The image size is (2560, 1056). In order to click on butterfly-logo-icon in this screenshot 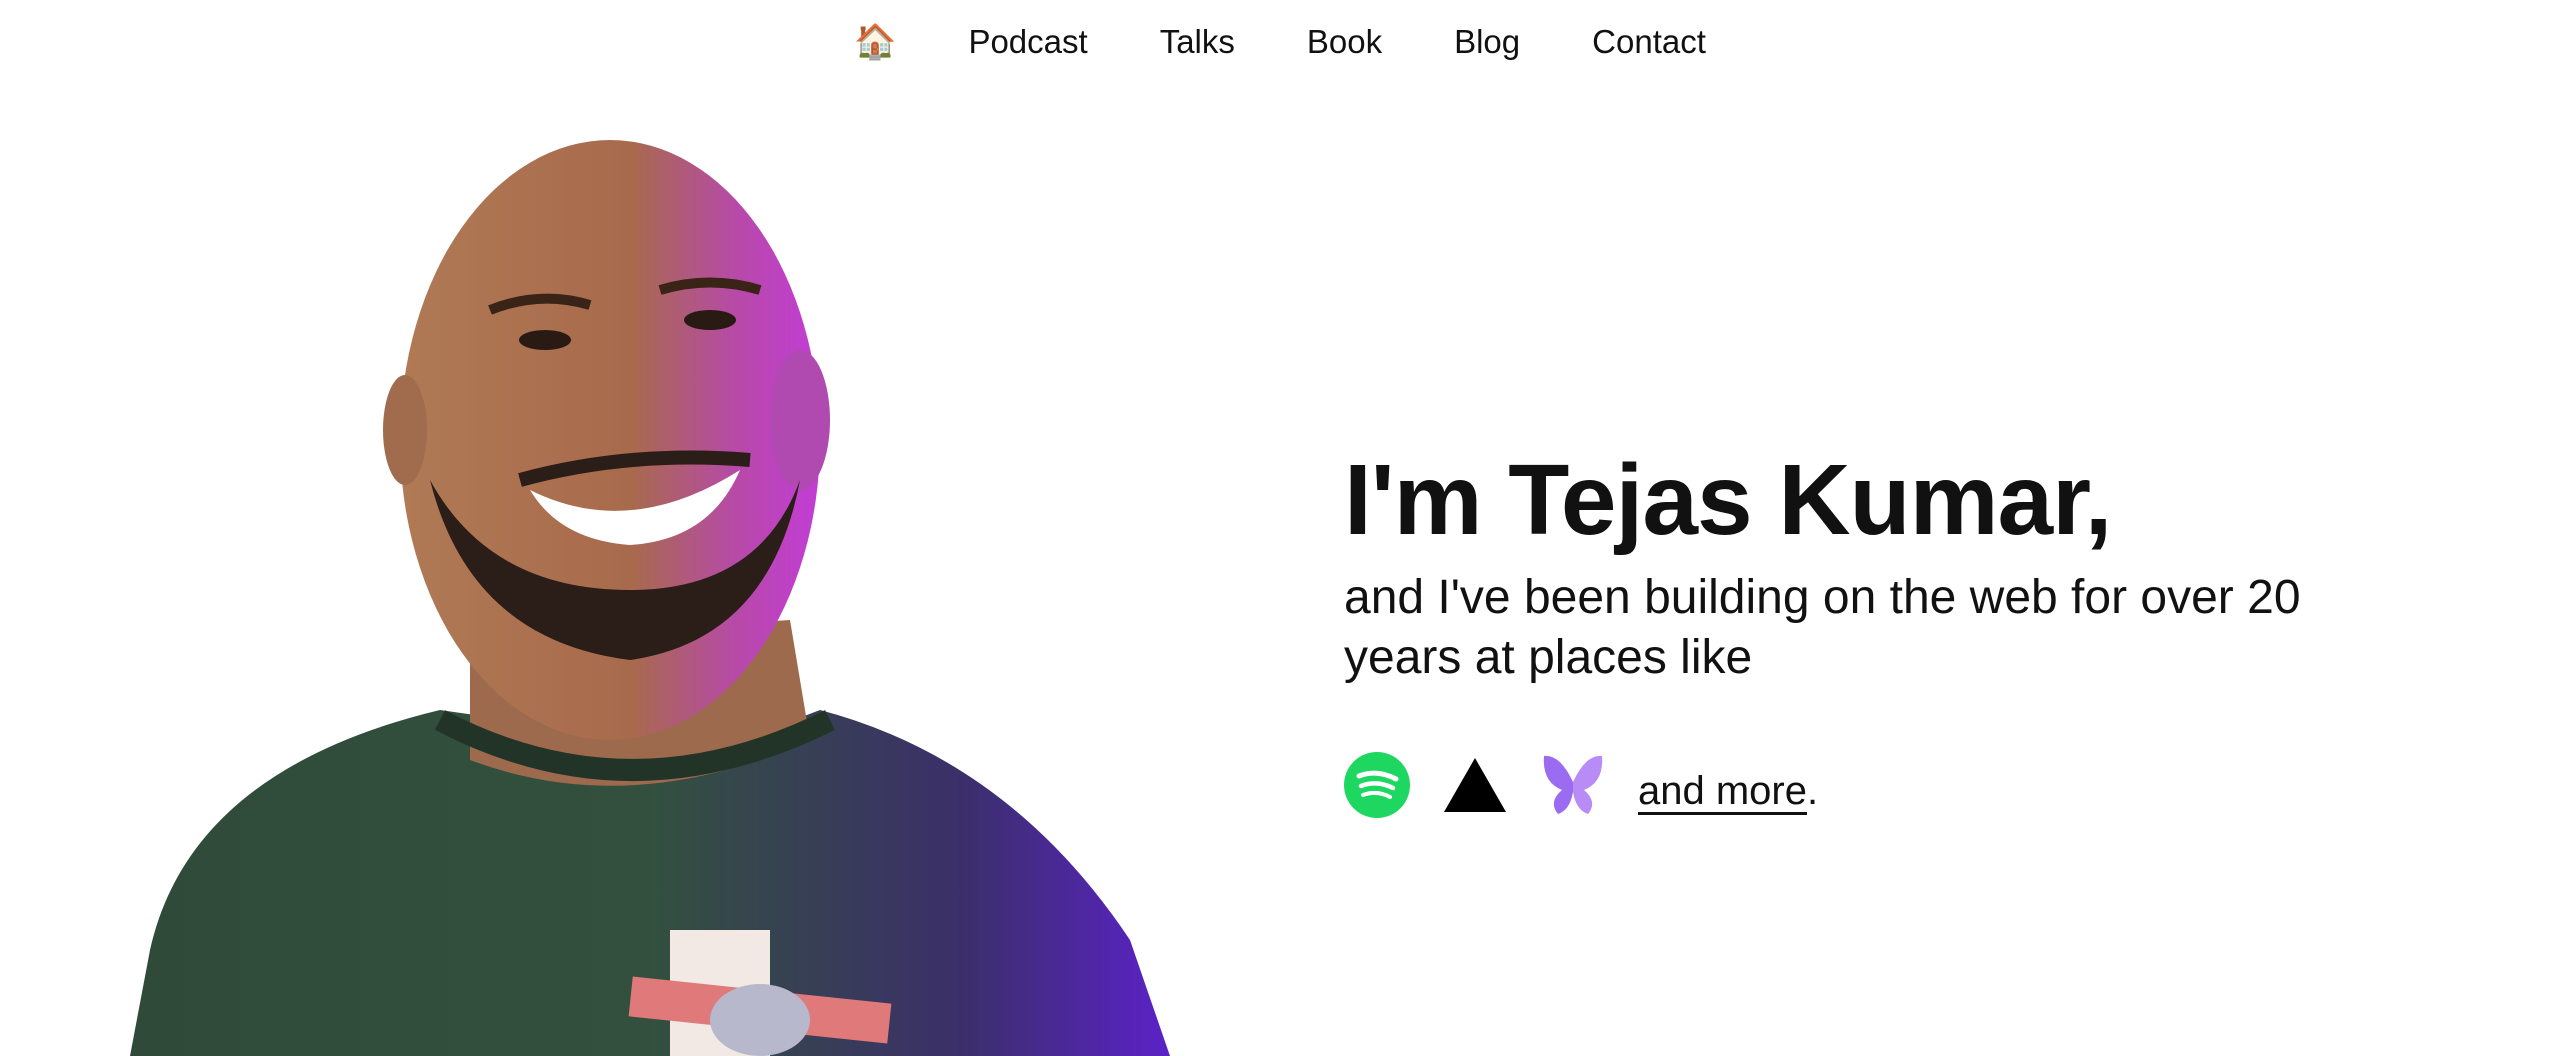, I will do `click(1573, 785)`.